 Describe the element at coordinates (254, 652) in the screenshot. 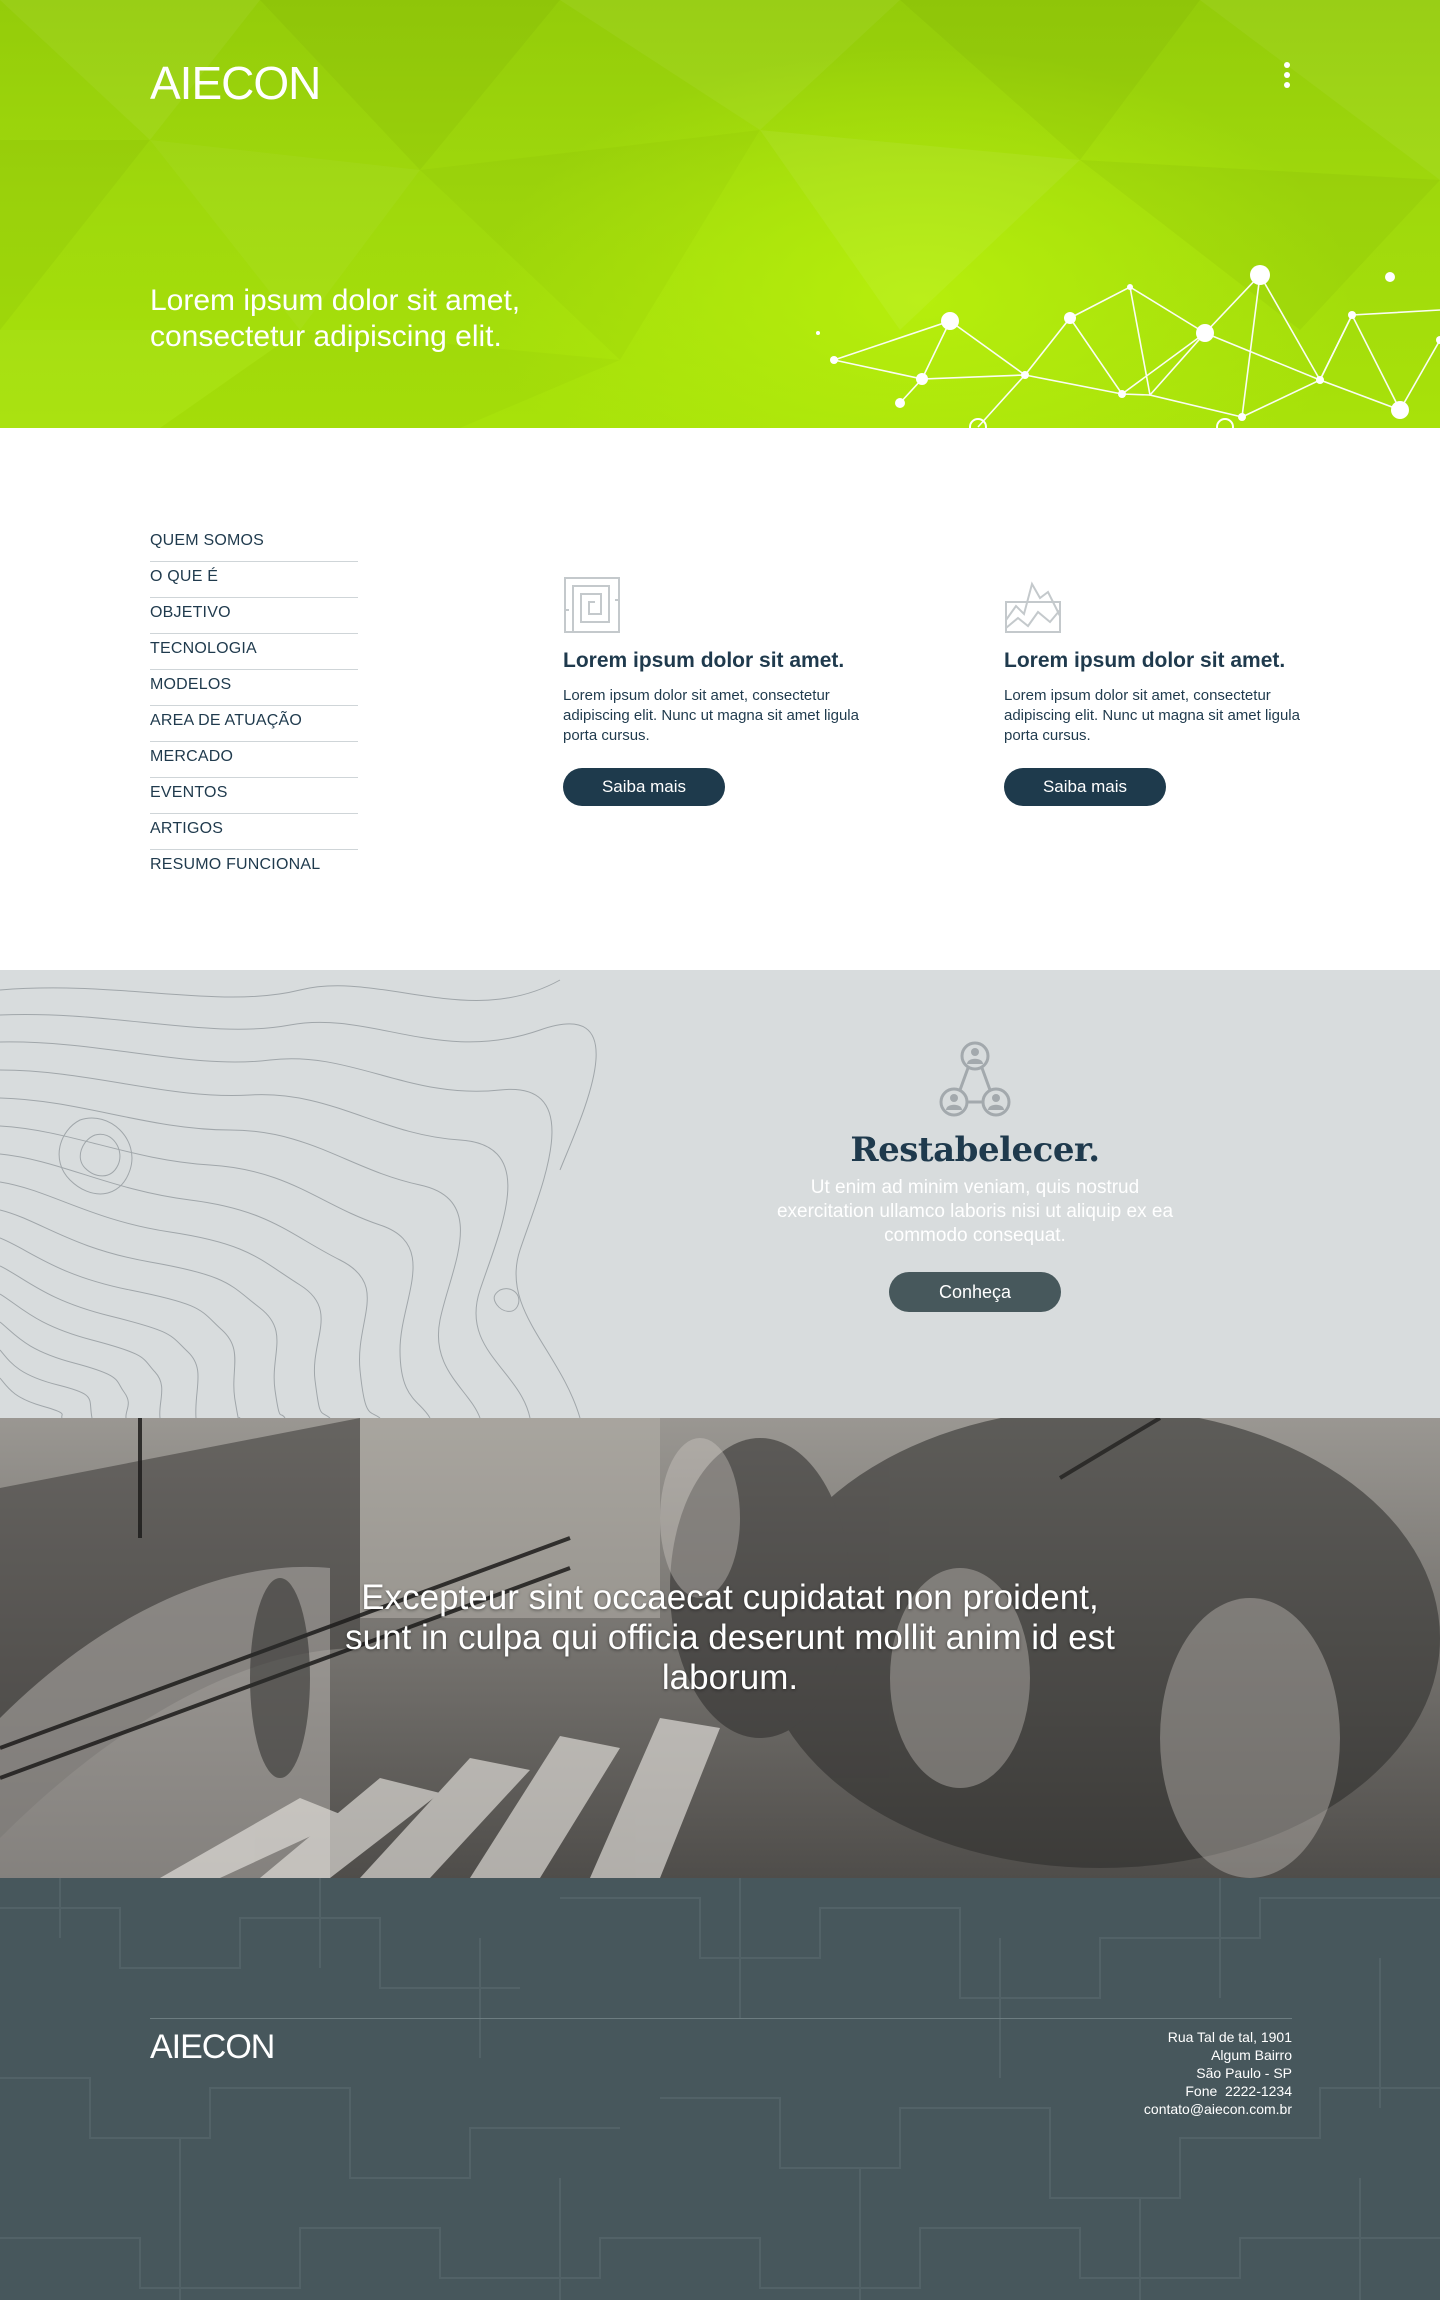

I see `nav-item-tecnologia: TECNOLOGIA` at that location.